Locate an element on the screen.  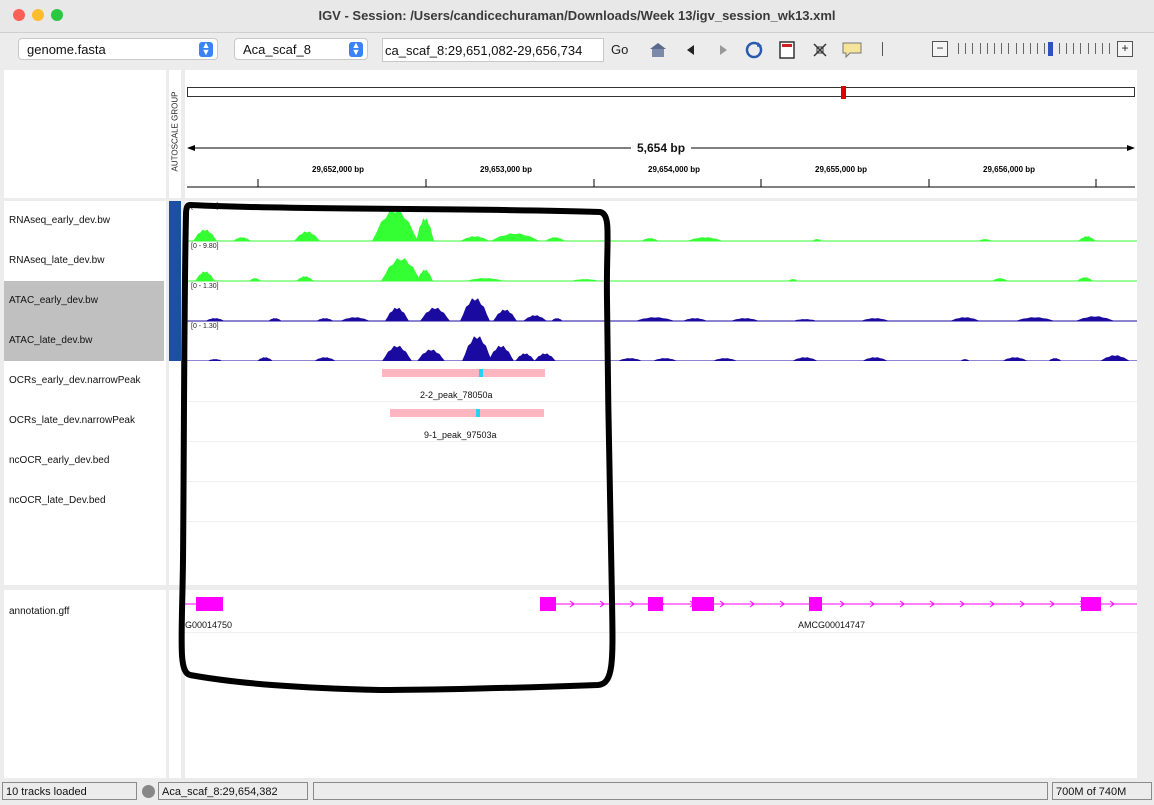
zoom-widget: − + is located at coordinates (1033, 49).